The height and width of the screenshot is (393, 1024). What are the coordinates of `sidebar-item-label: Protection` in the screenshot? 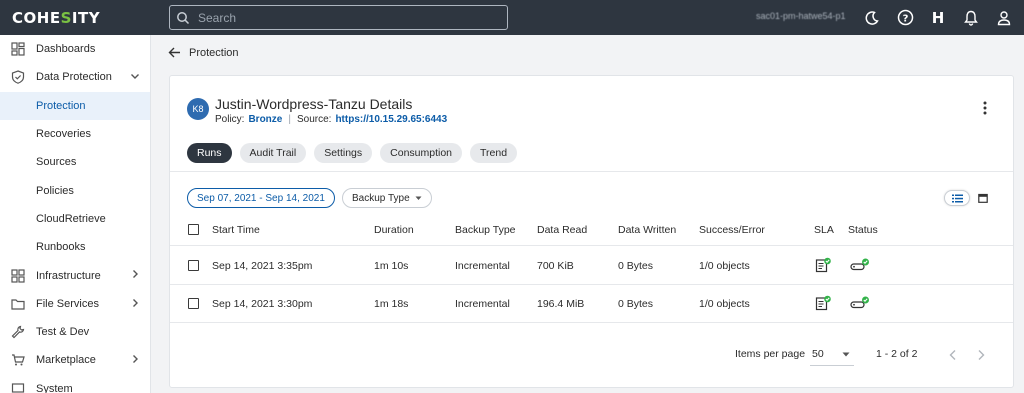 It's located at (61, 105).